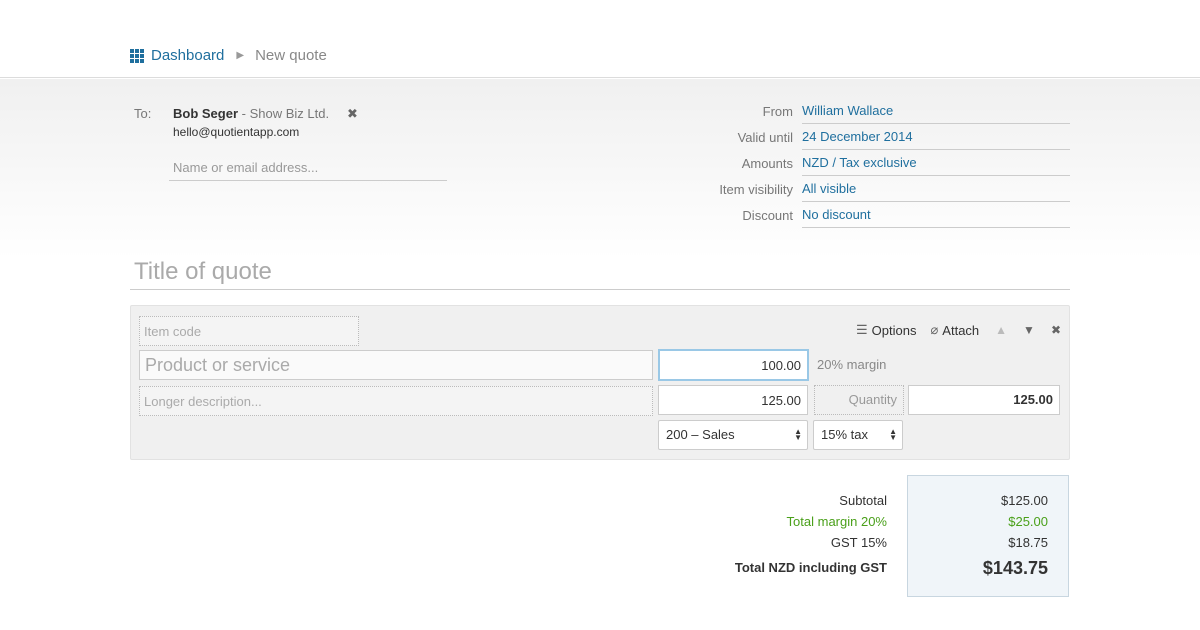 The width and height of the screenshot is (1200, 630). I want to click on item-toolbar: ☰ Options ⌀ Attach ▲ ▼ ✖, so click(951, 330).